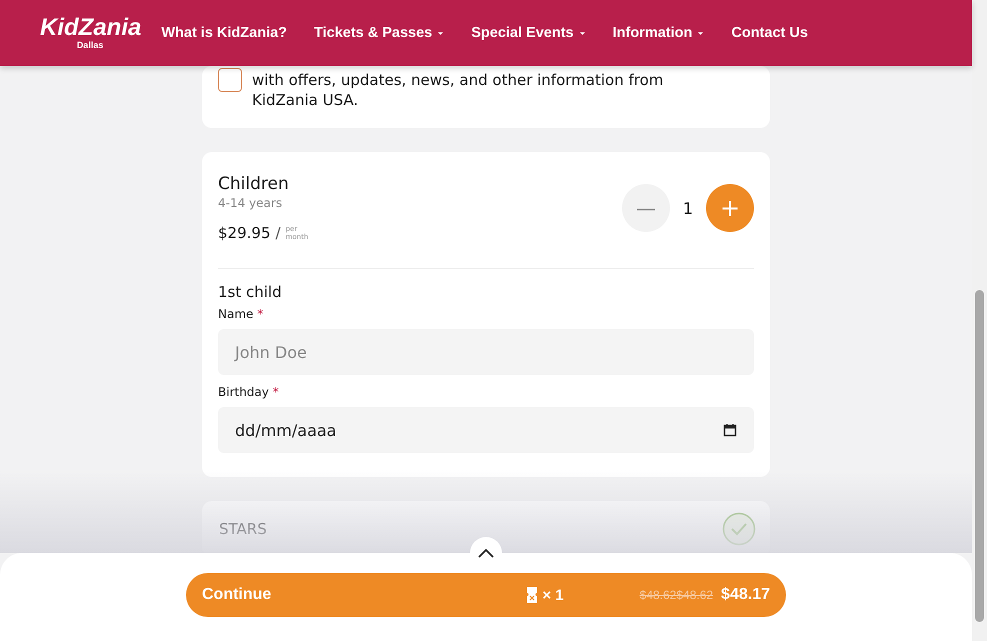 The width and height of the screenshot is (987, 641). I want to click on nav-link: Information, so click(658, 33).